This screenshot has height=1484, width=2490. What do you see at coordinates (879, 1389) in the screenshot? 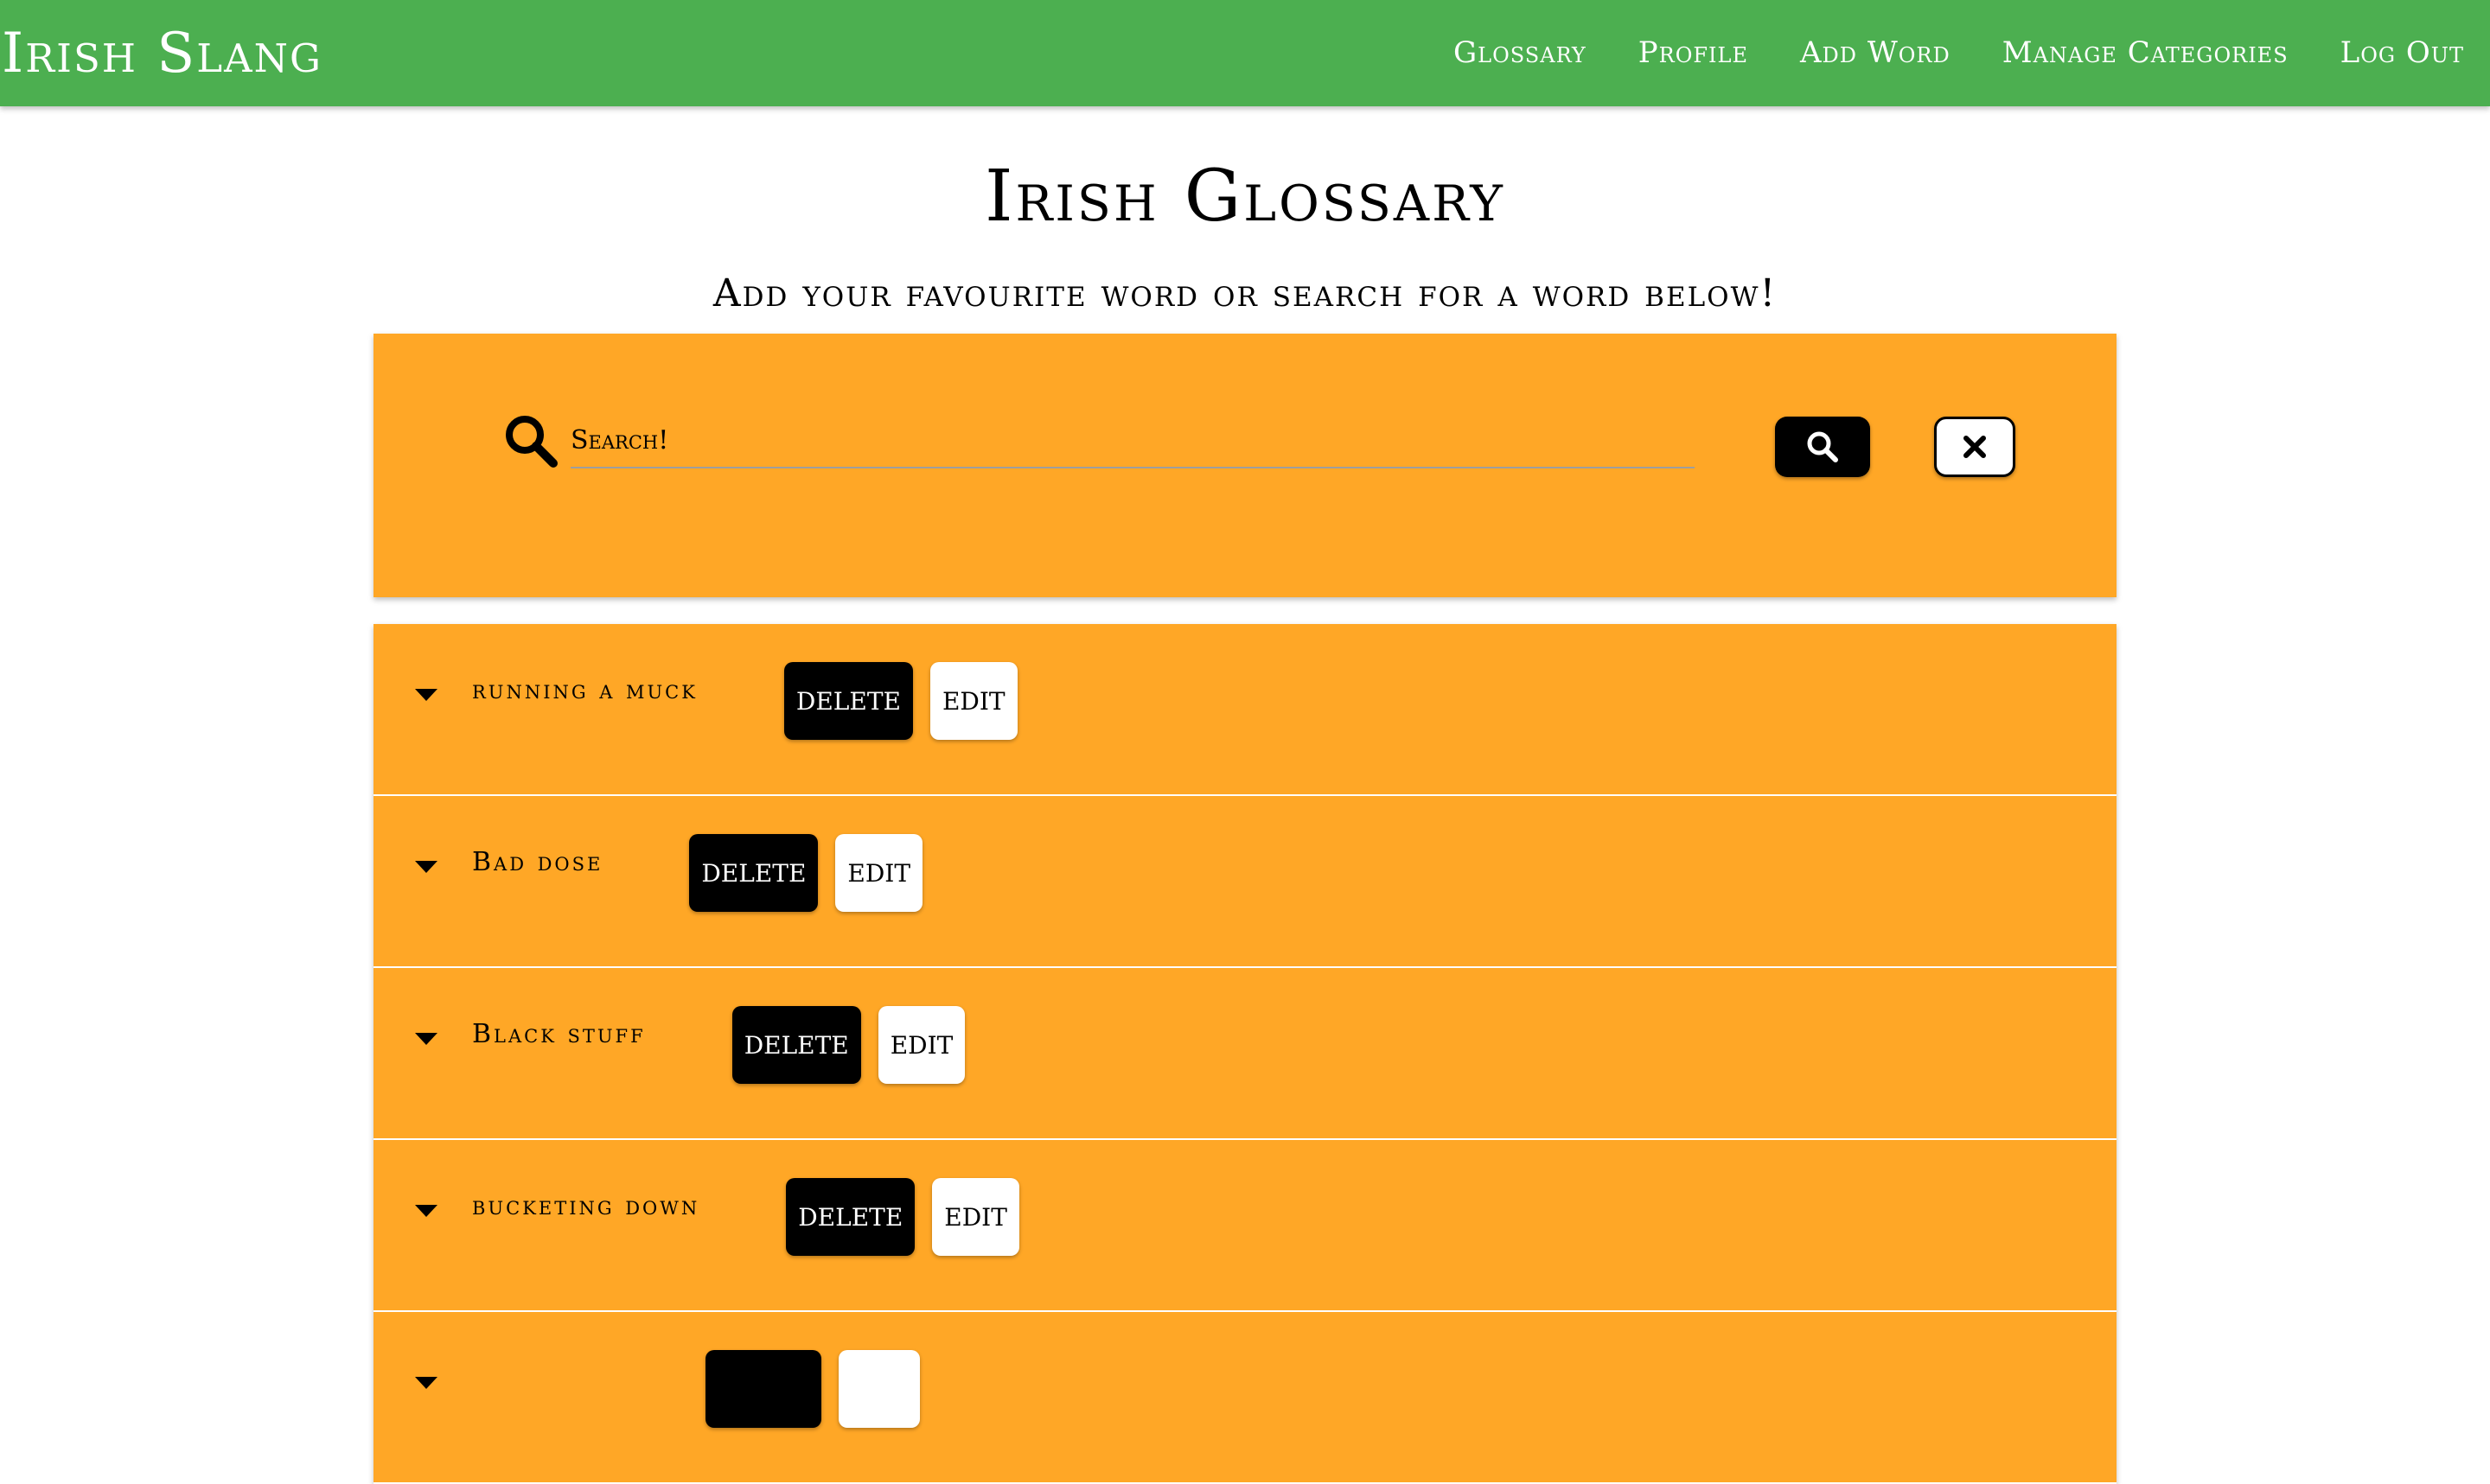
I see `edit-button` at bounding box center [879, 1389].